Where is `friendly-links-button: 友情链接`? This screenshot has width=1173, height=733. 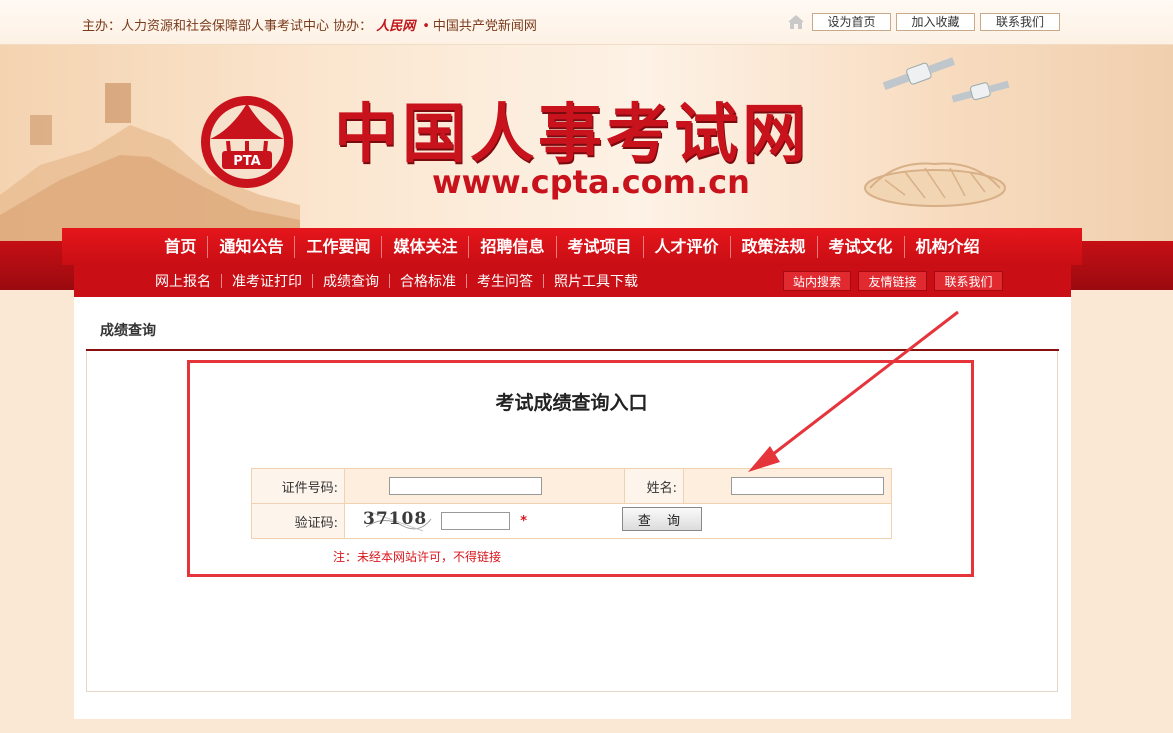 friendly-links-button: 友情链接 is located at coordinates (892, 281).